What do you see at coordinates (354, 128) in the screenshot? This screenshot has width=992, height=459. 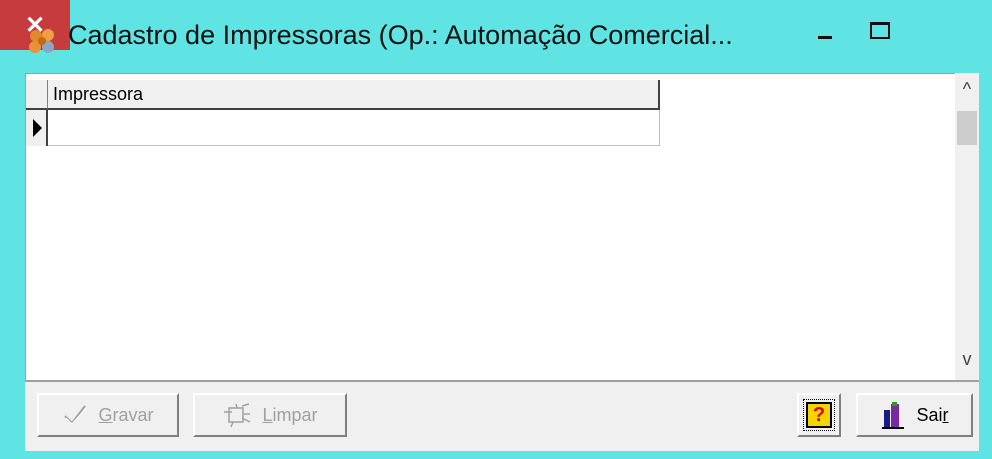 I see `cell-impressora` at bounding box center [354, 128].